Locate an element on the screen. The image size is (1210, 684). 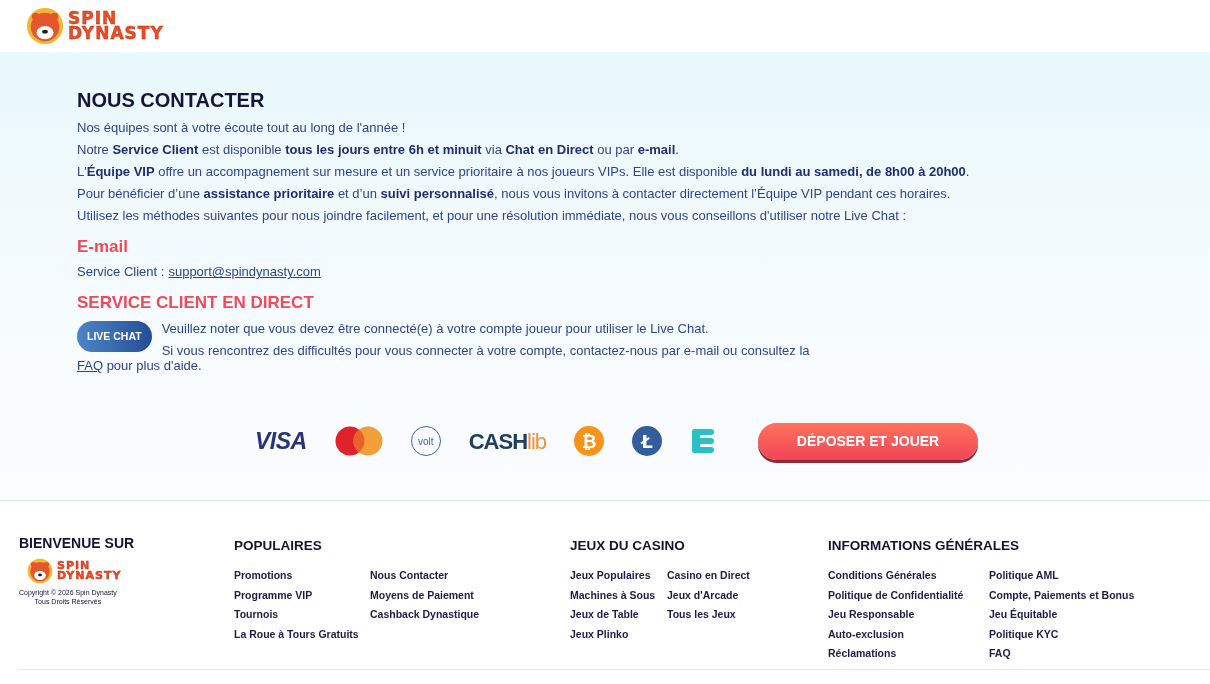
footer-heading: POPULAIRES is located at coordinates (278, 546).